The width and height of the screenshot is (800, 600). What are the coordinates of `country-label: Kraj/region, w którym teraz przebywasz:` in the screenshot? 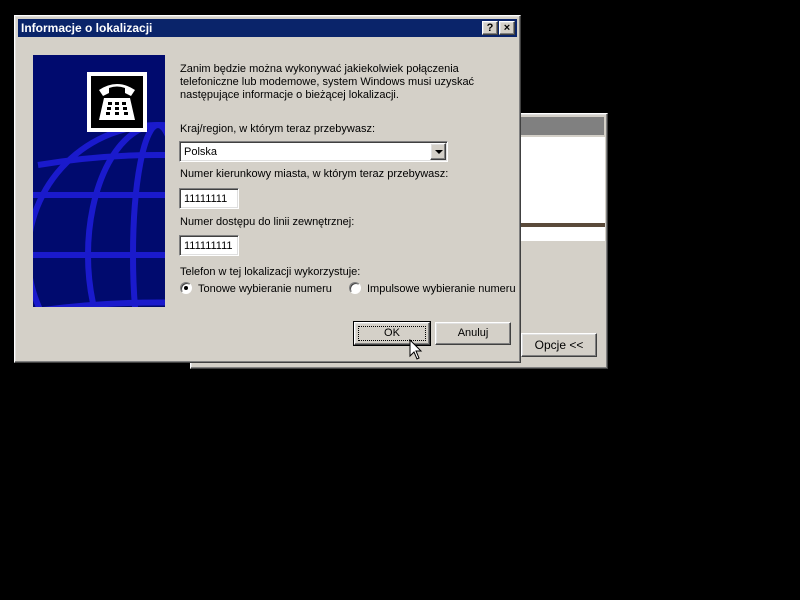 It's located at (278, 129).